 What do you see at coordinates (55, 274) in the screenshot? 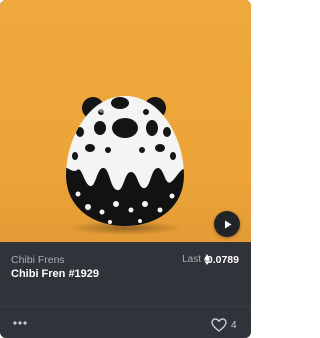
I see `item-name: Chibi Fren #1929` at bounding box center [55, 274].